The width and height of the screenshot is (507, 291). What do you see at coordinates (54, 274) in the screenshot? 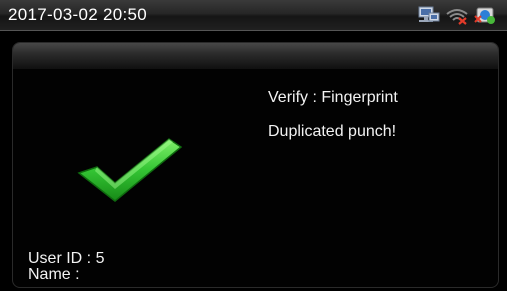
I see `user-name-label: Name :` at bounding box center [54, 274].